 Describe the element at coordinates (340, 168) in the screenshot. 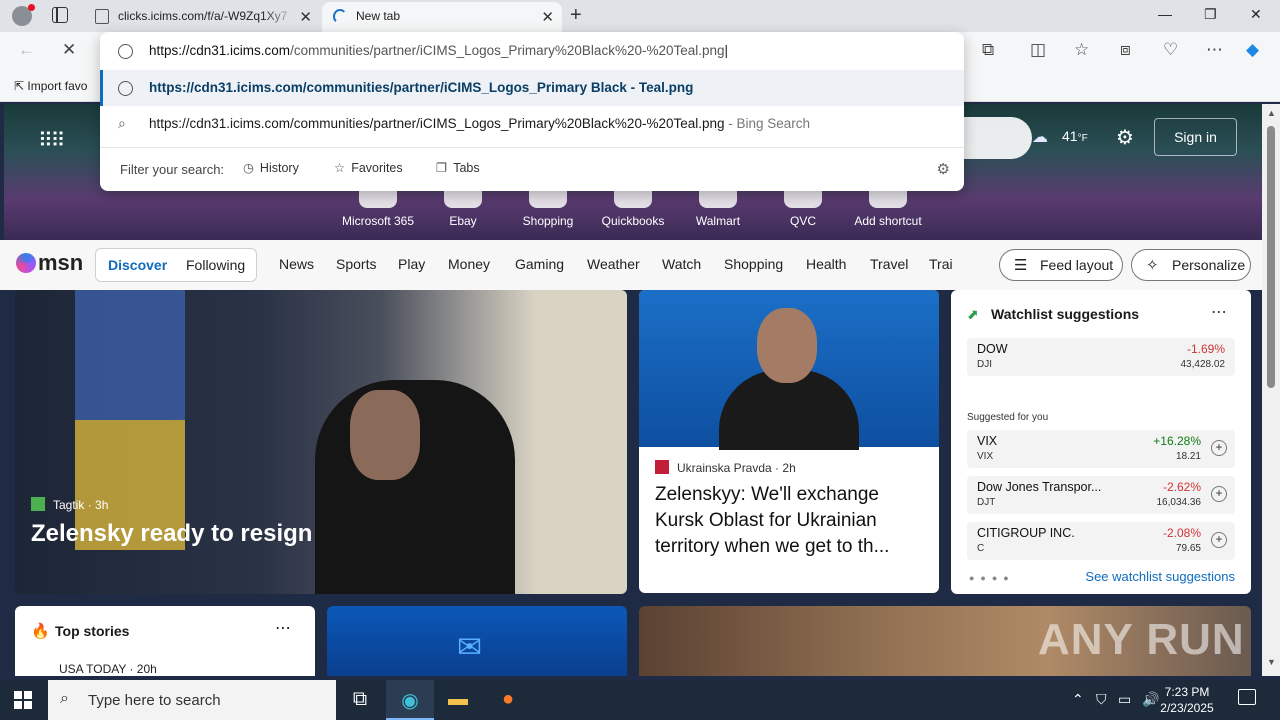

I see `star-icon: ☆` at that location.